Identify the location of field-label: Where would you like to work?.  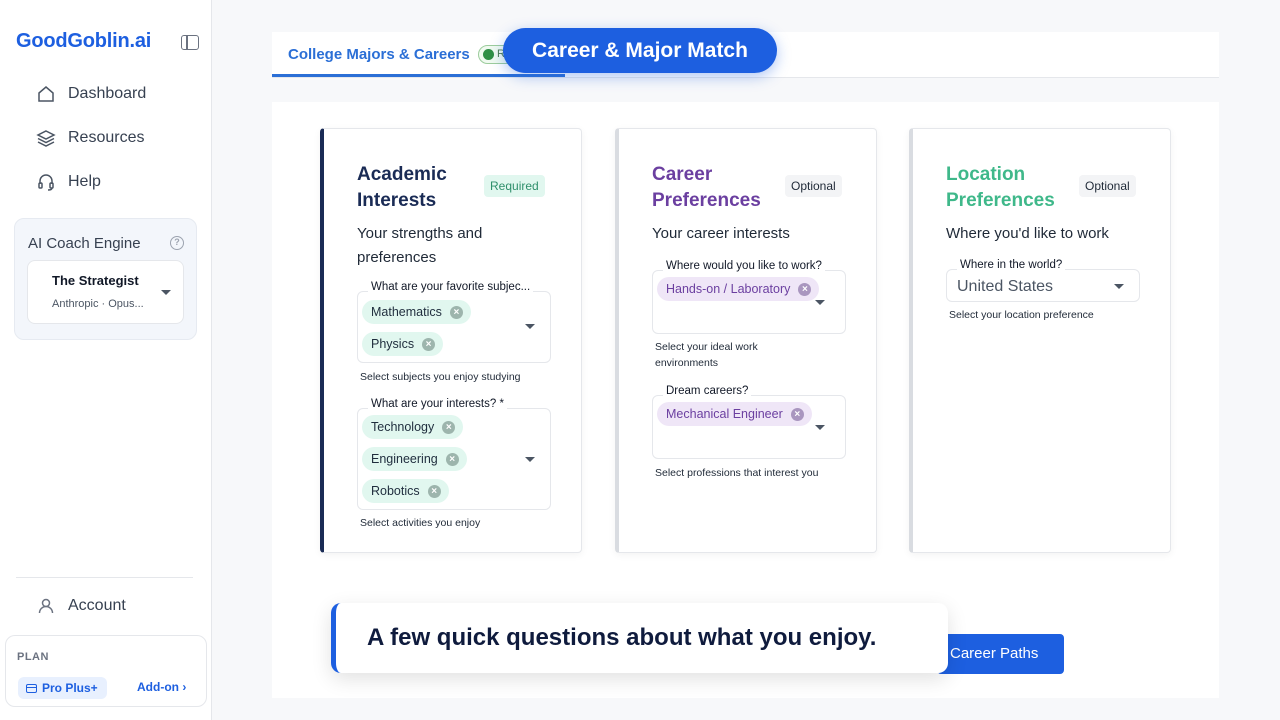
(744, 266).